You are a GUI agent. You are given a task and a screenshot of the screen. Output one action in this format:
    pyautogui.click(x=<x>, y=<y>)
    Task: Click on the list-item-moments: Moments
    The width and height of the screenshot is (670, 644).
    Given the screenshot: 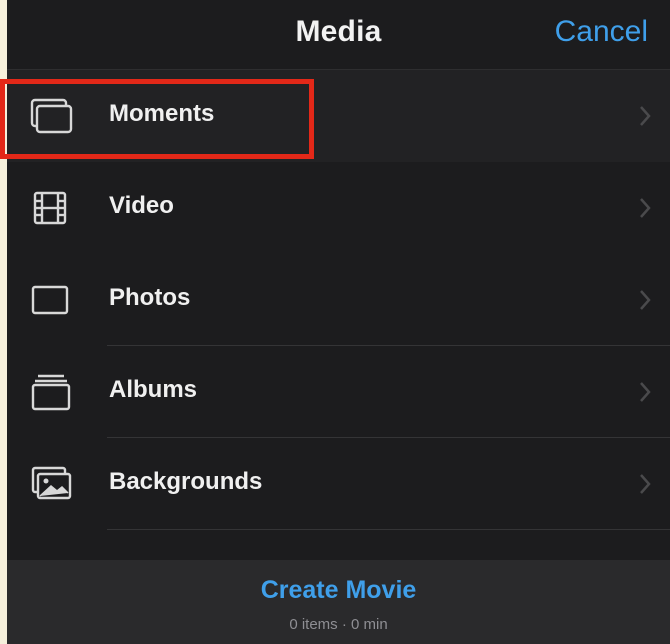 What is the action you would take?
    pyautogui.click(x=338, y=116)
    